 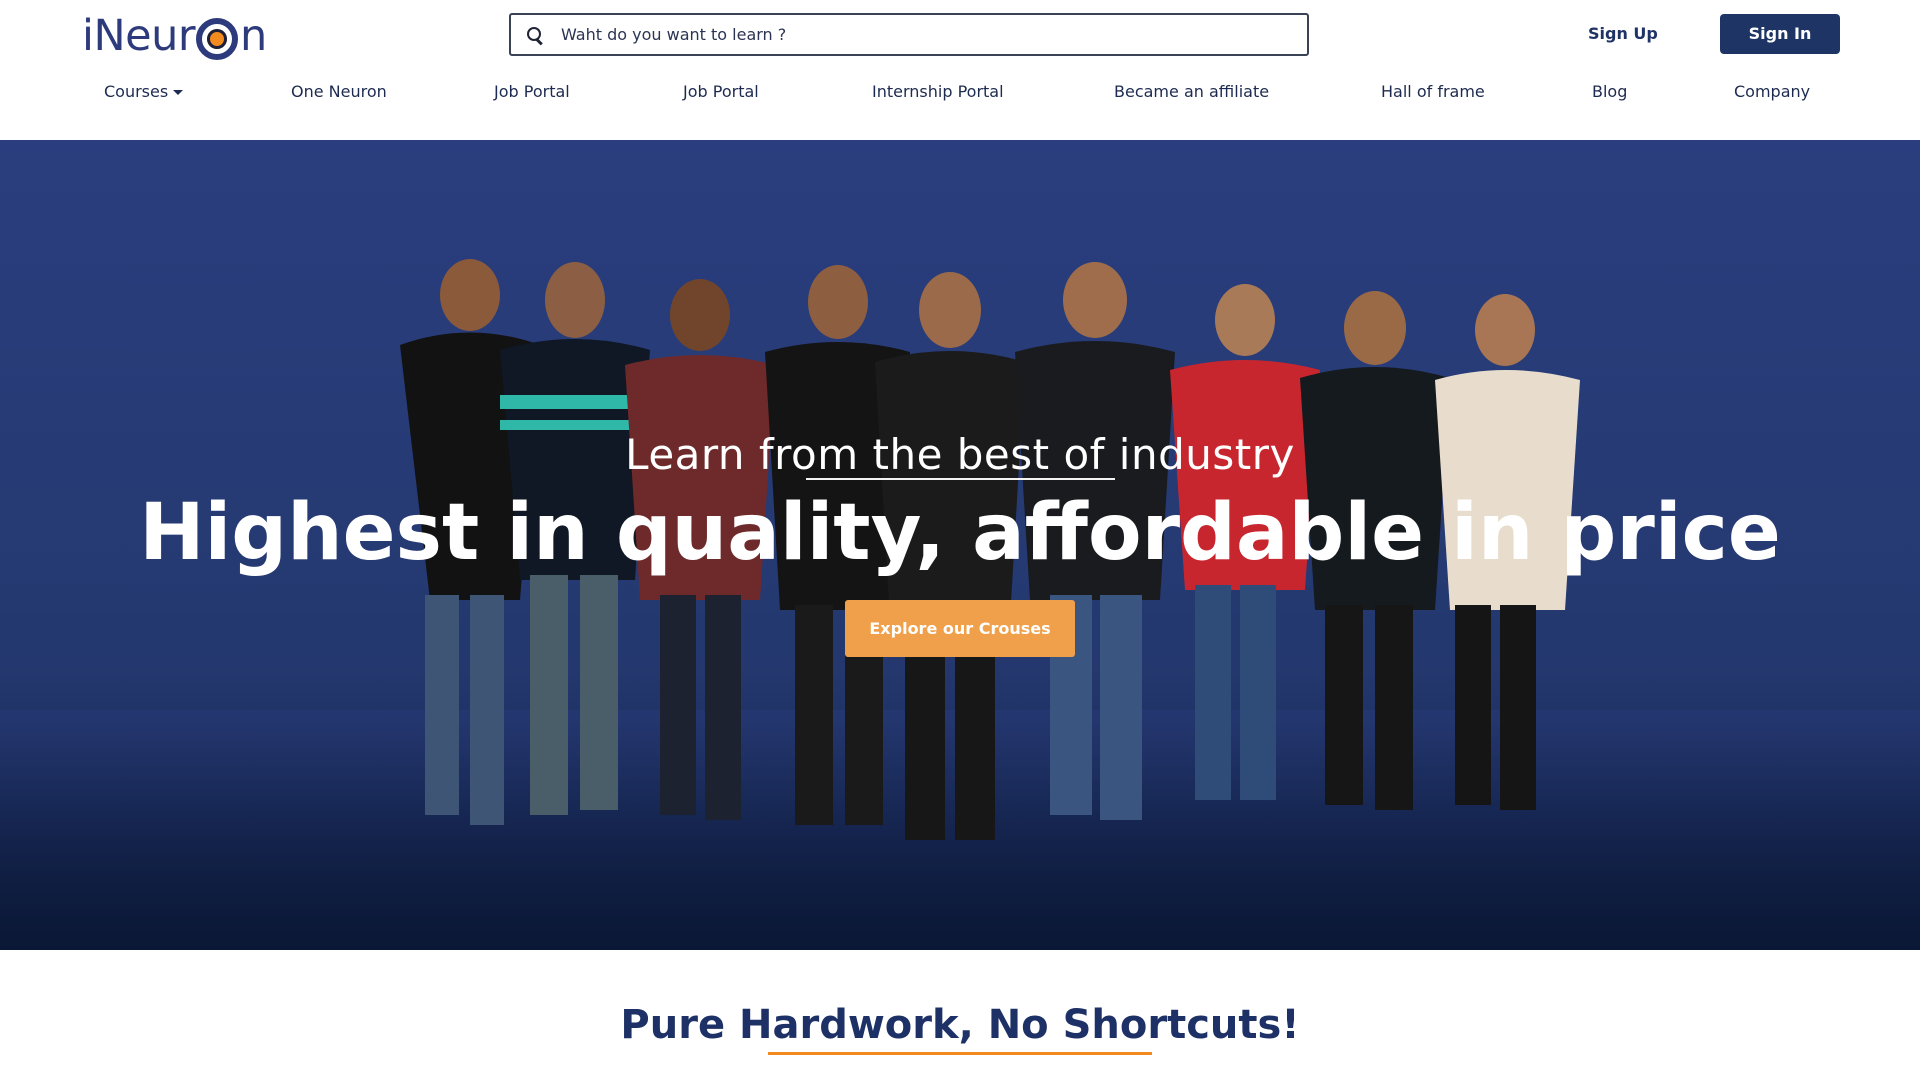 What do you see at coordinates (960, 1053) in the screenshot?
I see `section-title-underline` at bounding box center [960, 1053].